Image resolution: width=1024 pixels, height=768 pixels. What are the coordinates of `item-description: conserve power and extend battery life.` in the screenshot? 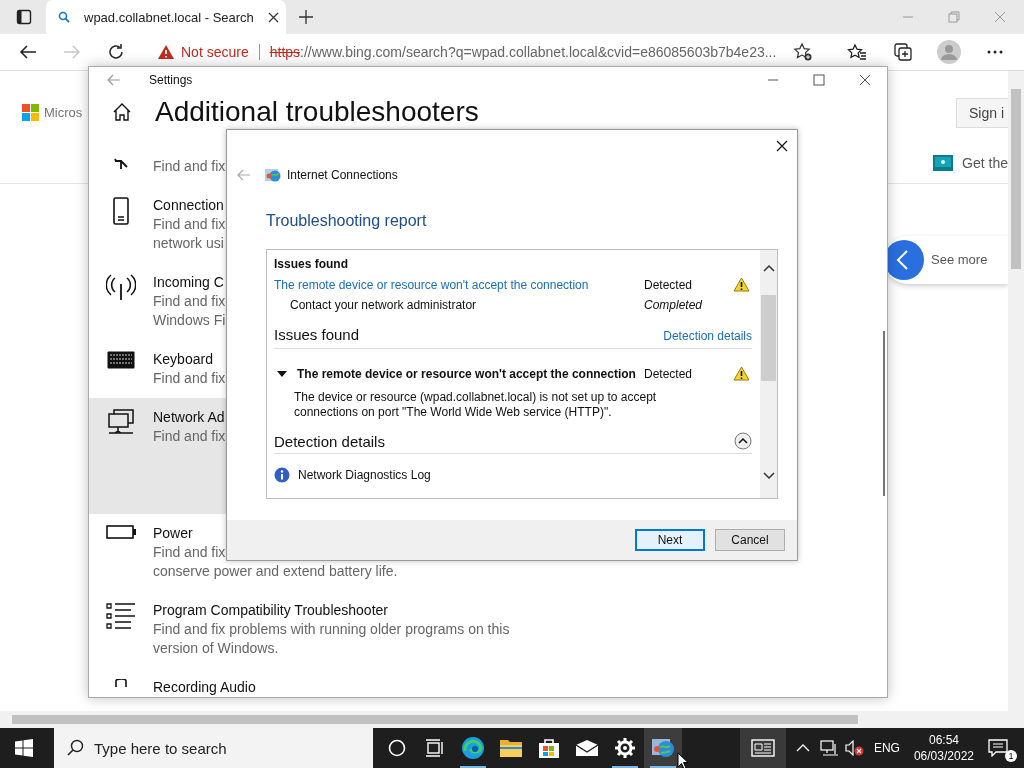 It's located at (275, 571).